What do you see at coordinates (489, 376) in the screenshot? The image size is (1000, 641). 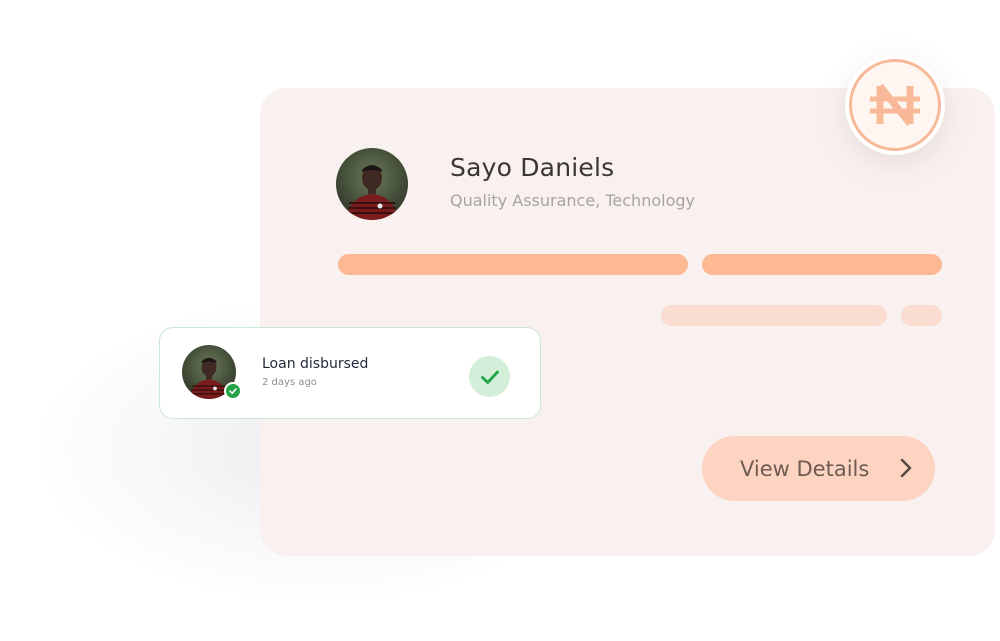 I see `check-icon` at bounding box center [489, 376].